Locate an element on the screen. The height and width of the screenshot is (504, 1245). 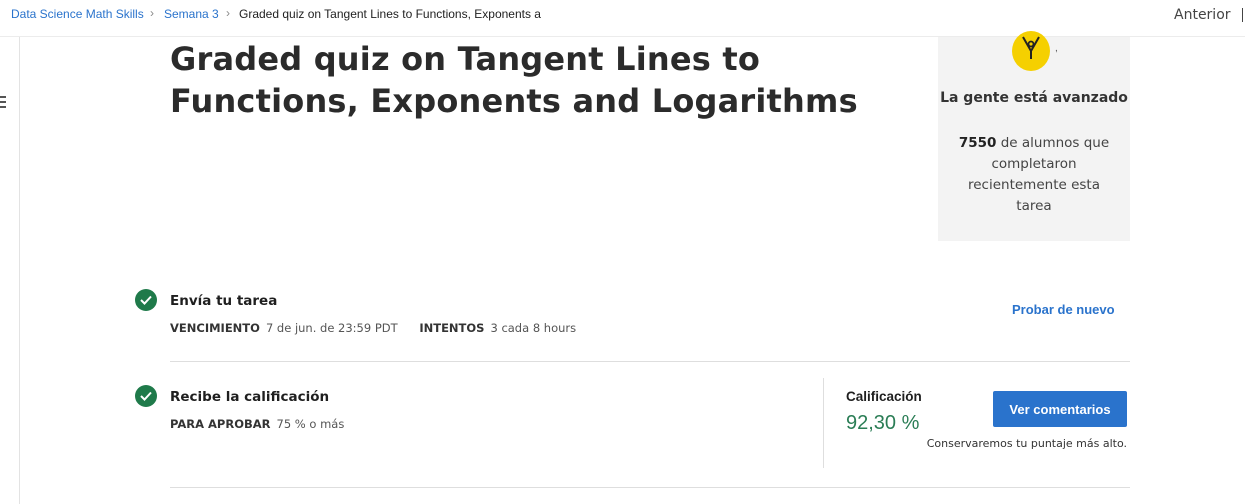
grade-label: Calificación is located at coordinates (884, 396).